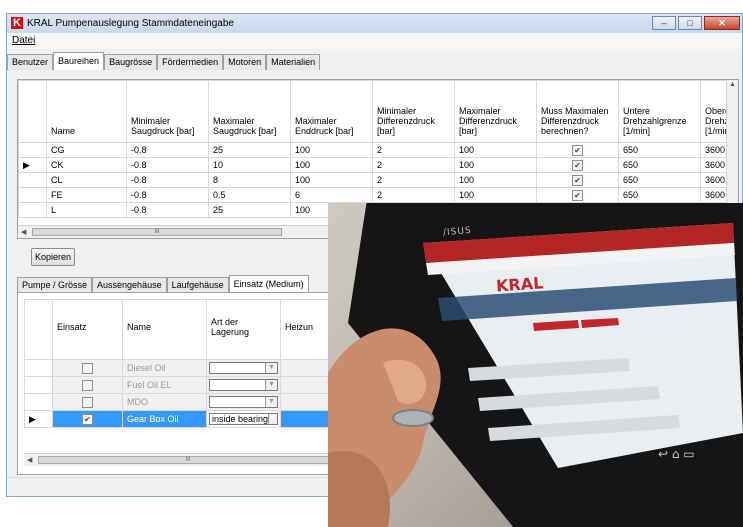  Describe the element at coordinates (55, 285) in the screenshot. I see `tab-pumpe-groesse: Pumpe / Grösse` at that location.